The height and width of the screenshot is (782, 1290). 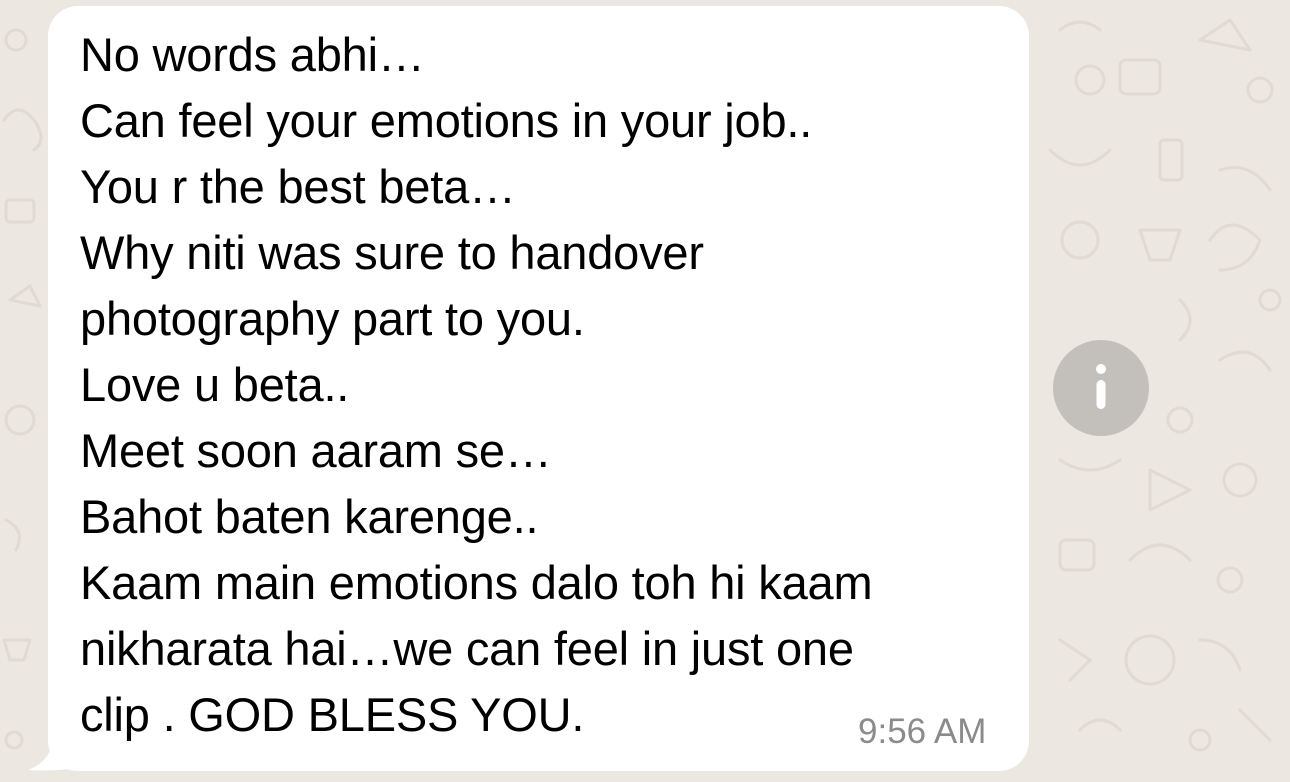 What do you see at coordinates (332, 318) in the screenshot?
I see `message-line: photography part to you.` at bounding box center [332, 318].